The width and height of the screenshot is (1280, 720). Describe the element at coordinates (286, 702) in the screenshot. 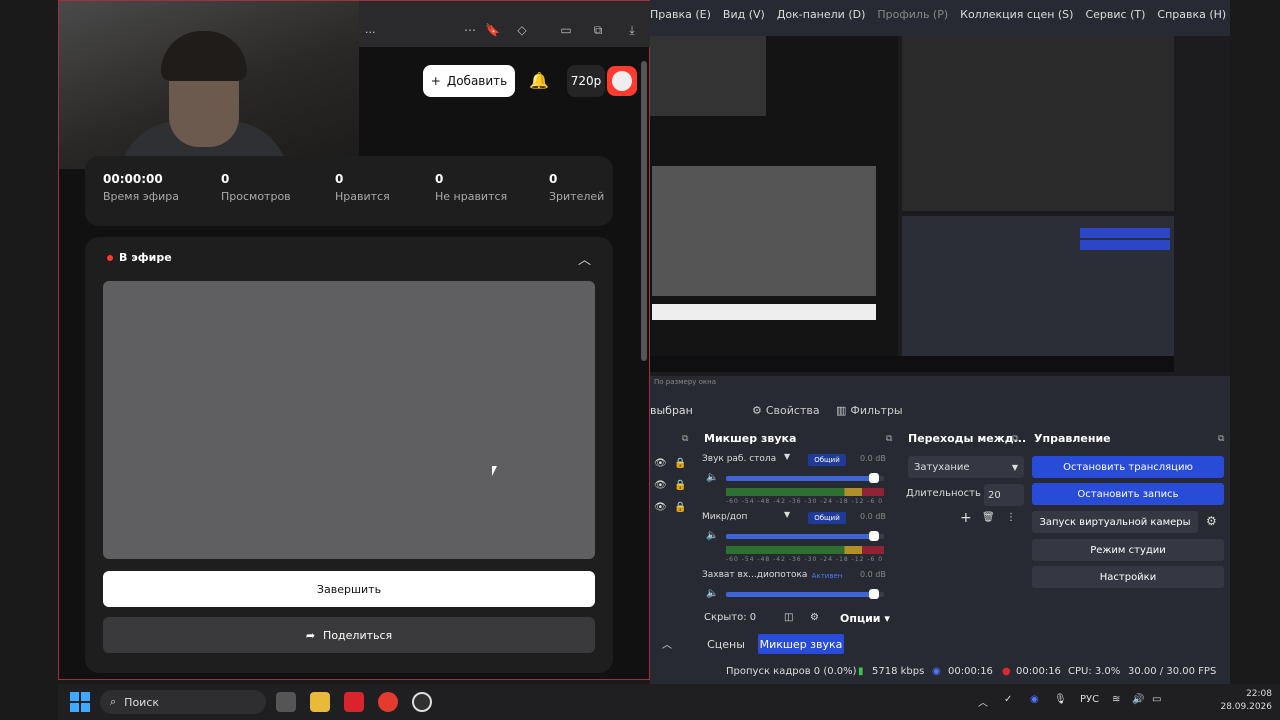

I see `task-view-icon` at that location.